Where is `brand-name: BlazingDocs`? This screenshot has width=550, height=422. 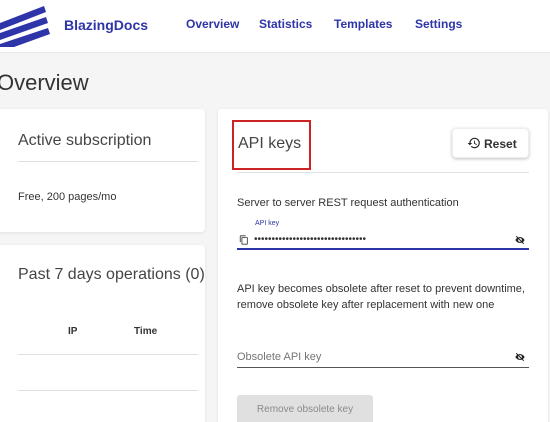
brand-name: BlazingDocs is located at coordinates (106, 25).